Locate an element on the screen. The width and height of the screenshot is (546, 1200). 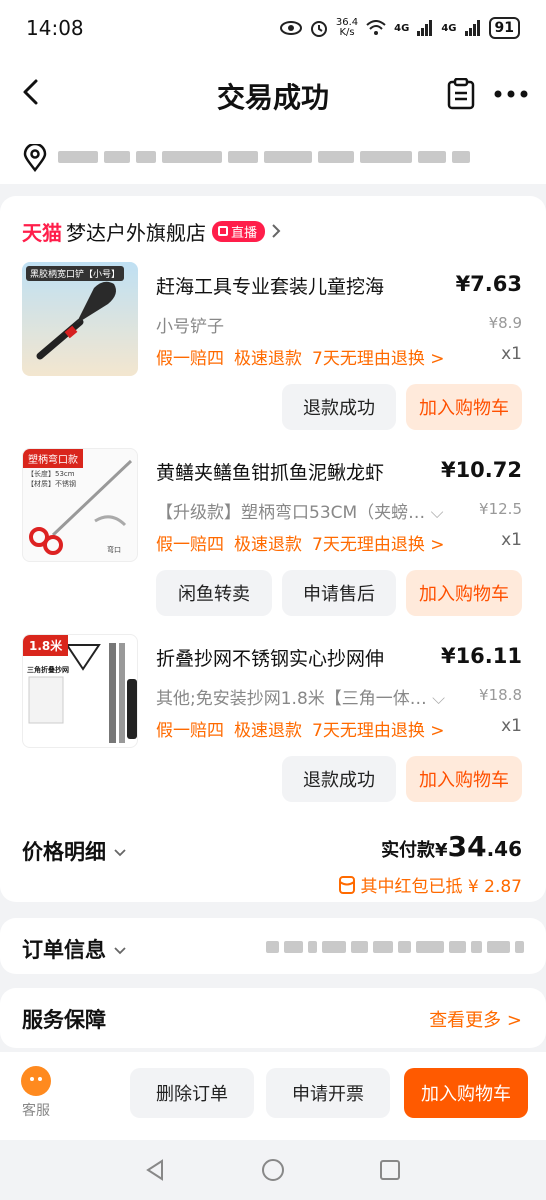
product-title: 赶海工具专业套装儿童挖海 is located at coordinates (301, 285).